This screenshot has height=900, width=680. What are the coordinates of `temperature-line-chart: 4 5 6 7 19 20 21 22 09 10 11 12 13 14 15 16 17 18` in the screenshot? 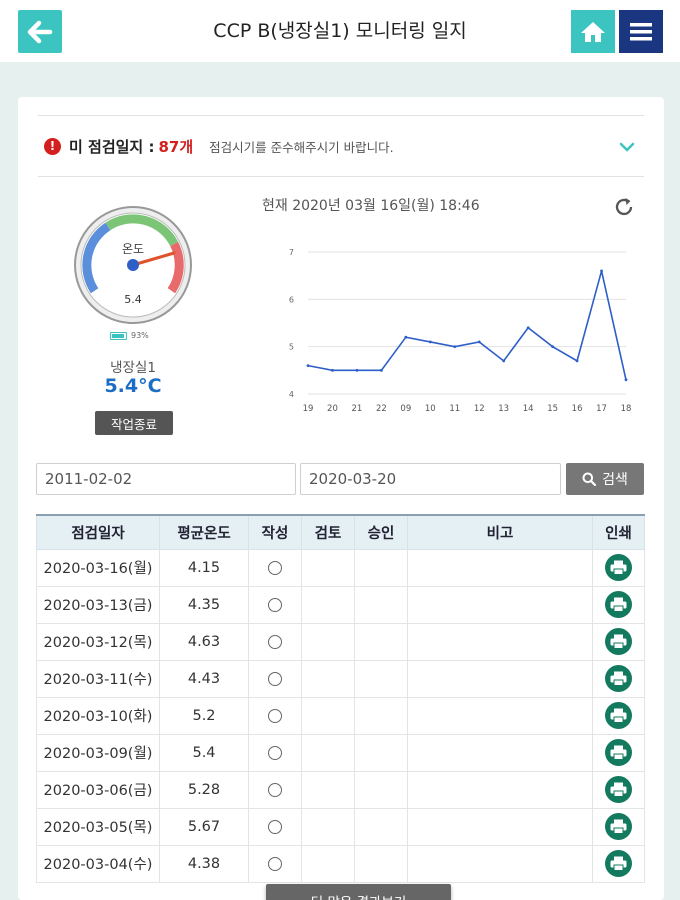 It's located at (460, 331).